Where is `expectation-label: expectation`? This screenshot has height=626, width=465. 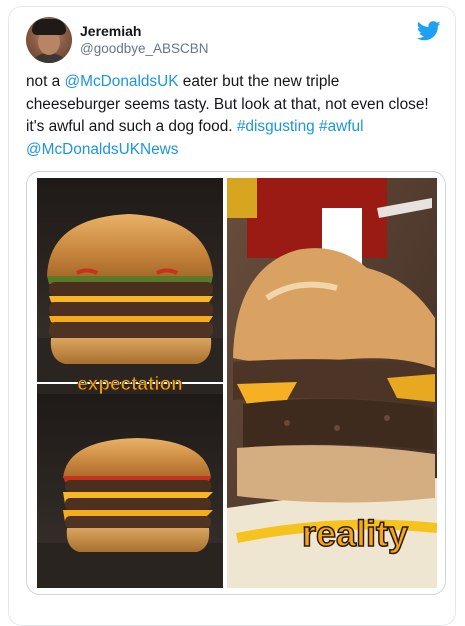 expectation-label: expectation is located at coordinates (130, 384).